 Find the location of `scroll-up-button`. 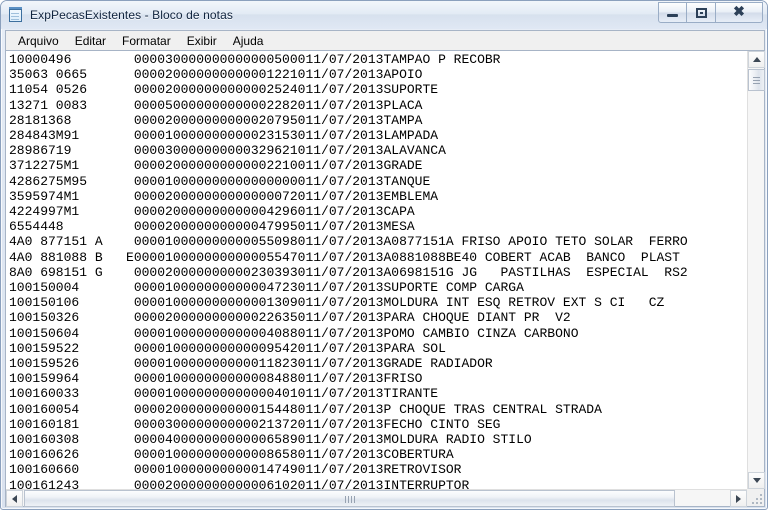

scroll-up-button is located at coordinates (756, 59).